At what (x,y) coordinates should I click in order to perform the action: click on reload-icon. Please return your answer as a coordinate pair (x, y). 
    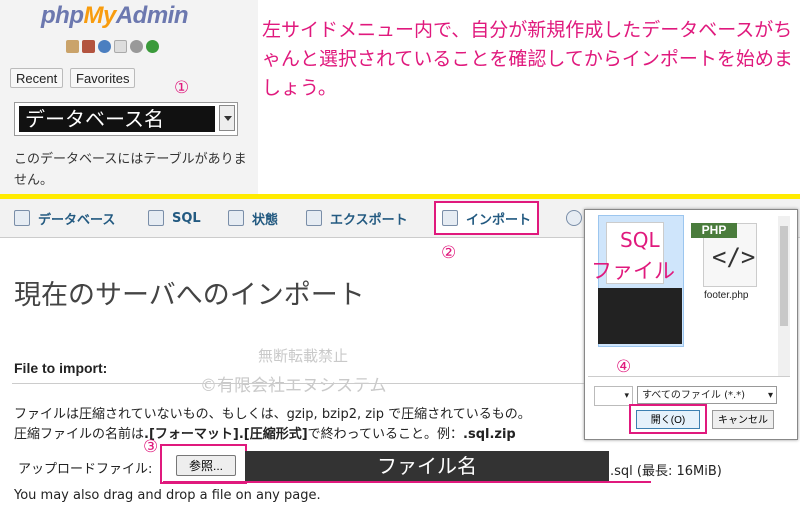
    Looking at the image, I should click on (152, 46).